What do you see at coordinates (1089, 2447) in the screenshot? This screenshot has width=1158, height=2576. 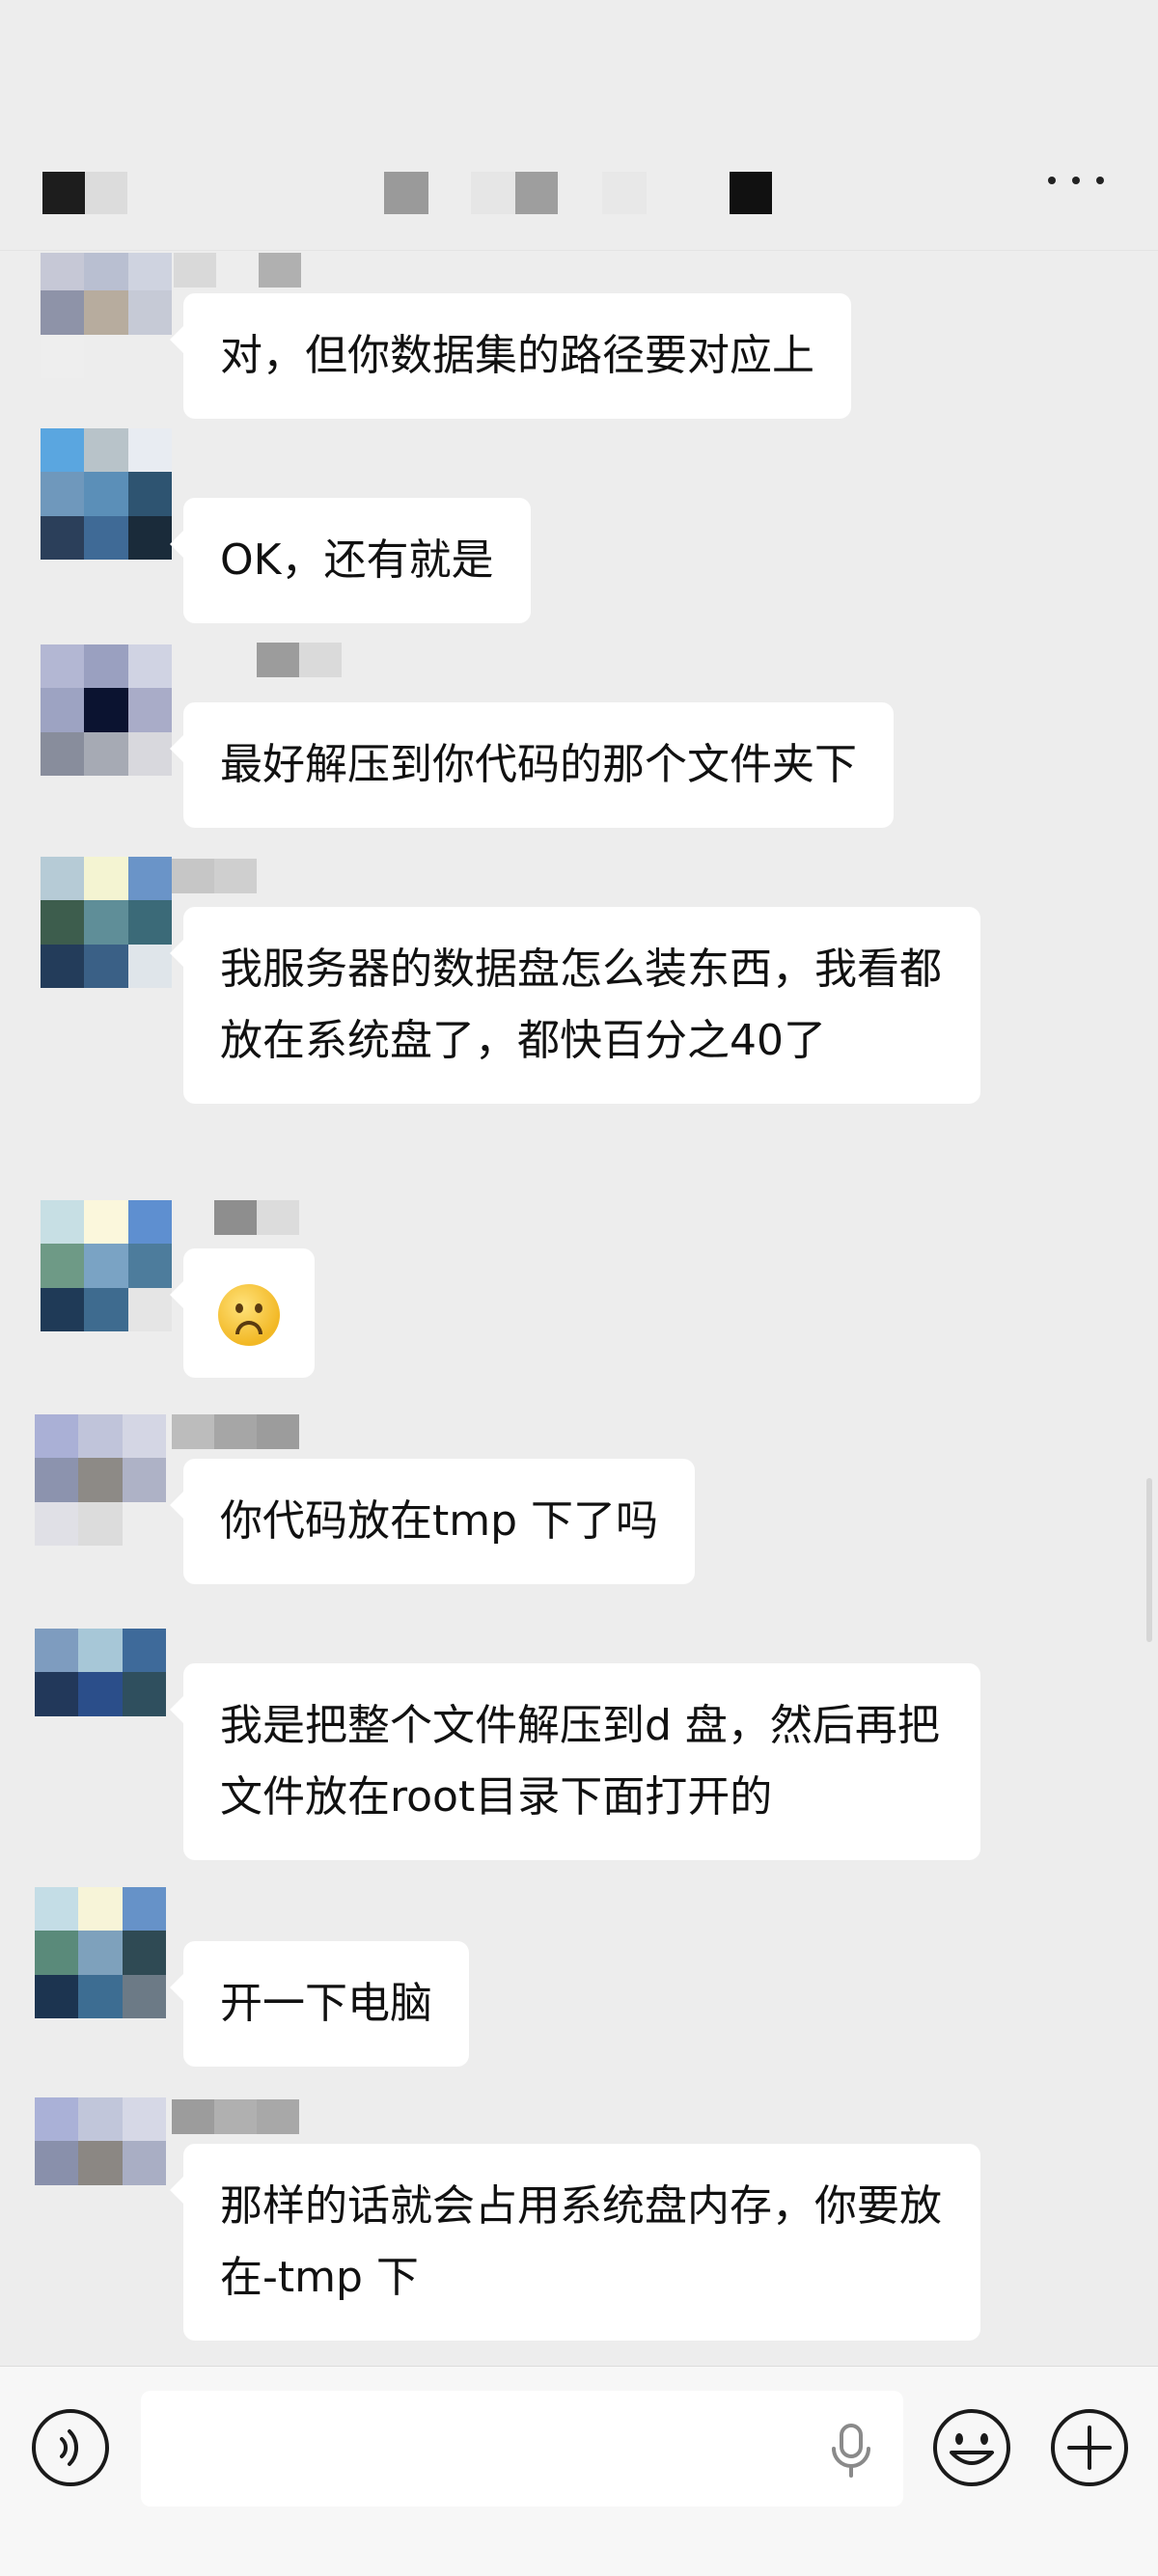 I see `plus-icon` at bounding box center [1089, 2447].